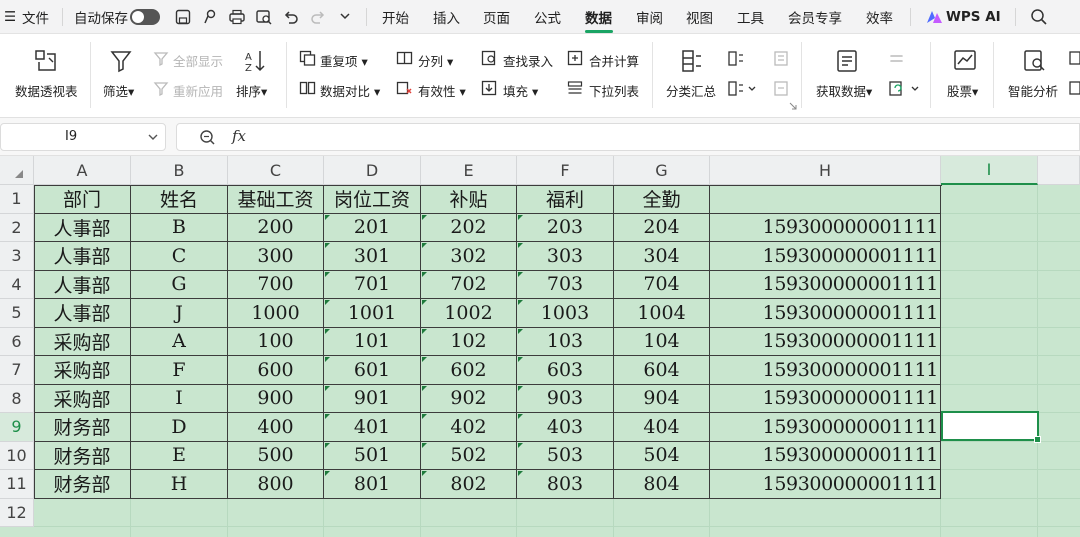  Describe the element at coordinates (989, 170) in the screenshot. I see `column-header-I: I` at that location.